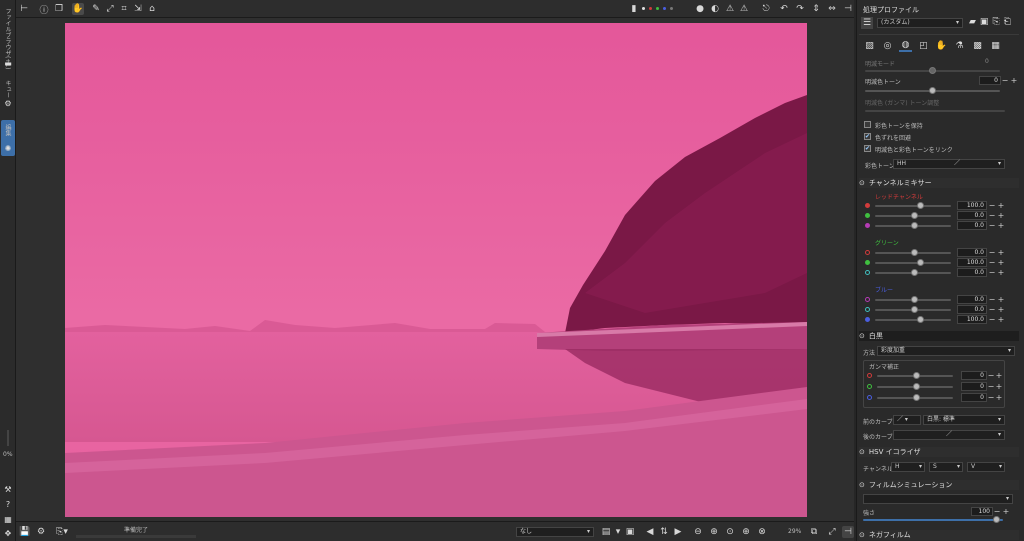  Describe the element at coordinates (986, 467) in the screenshot. I see `hsv-v-select: V ▾` at that location.